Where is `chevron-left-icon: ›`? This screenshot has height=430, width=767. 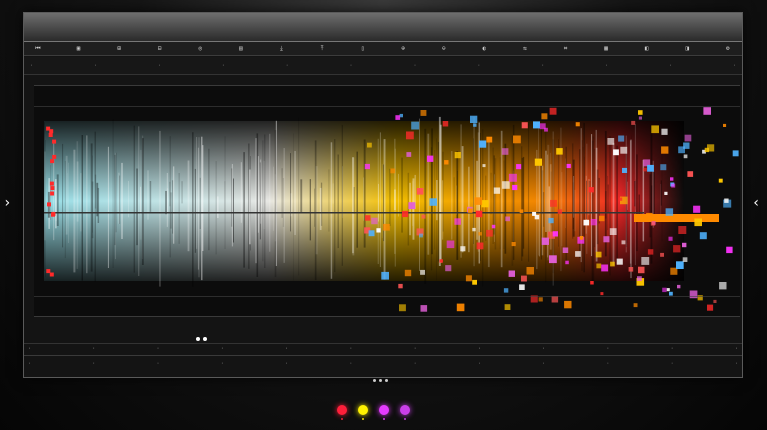
chevron-left-icon: › is located at coordinates (7, 203).